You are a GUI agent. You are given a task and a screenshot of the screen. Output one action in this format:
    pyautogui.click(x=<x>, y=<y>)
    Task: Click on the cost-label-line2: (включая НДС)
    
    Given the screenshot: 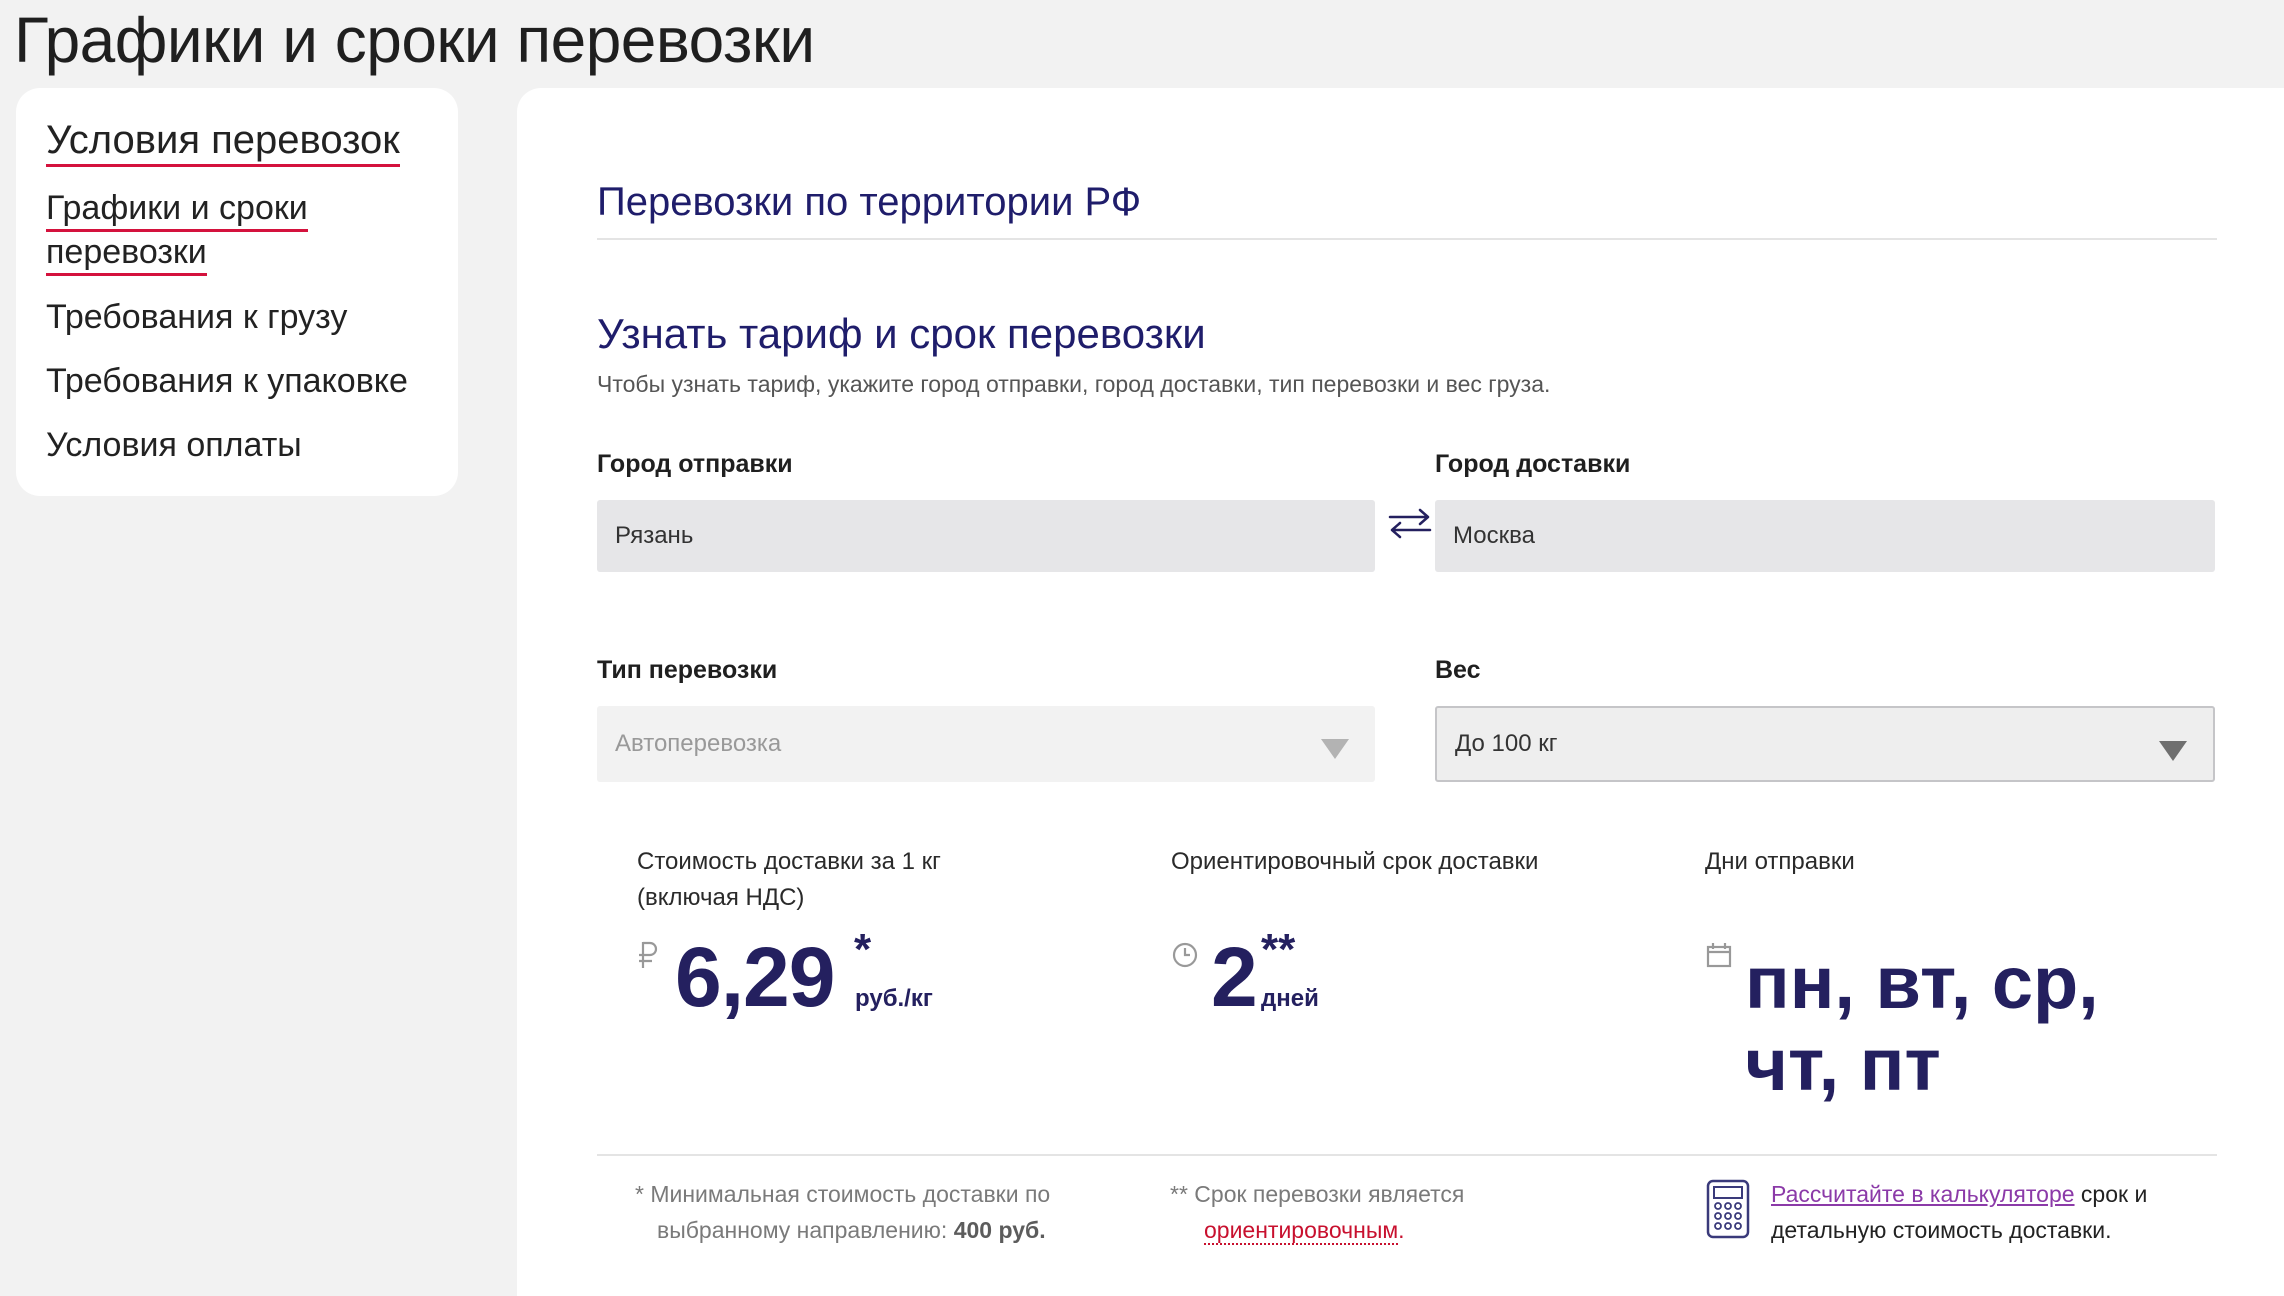 What is the action you would take?
    pyautogui.click(x=721, y=897)
    